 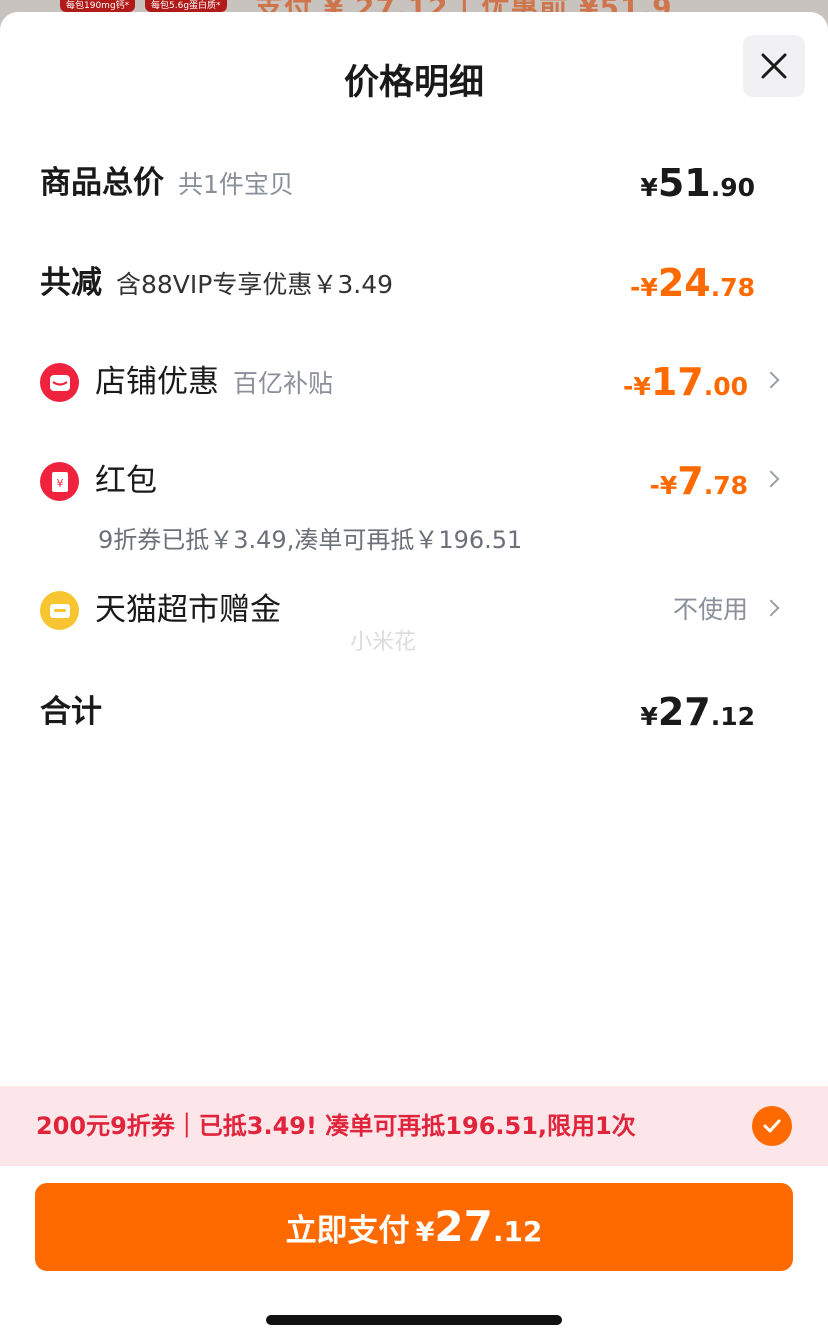 What do you see at coordinates (255, 284) in the screenshot?
I see `vip-discount-note: 含88VIP专享优惠￥3.49` at bounding box center [255, 284].